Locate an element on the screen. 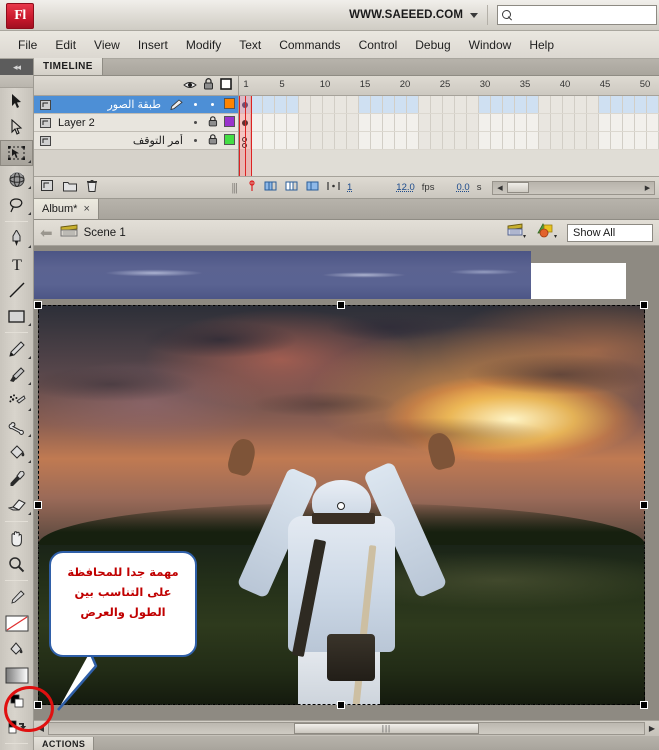 The width and height of the screenshot is (659, 750). pen-tool is located at coordinates (16, 238).